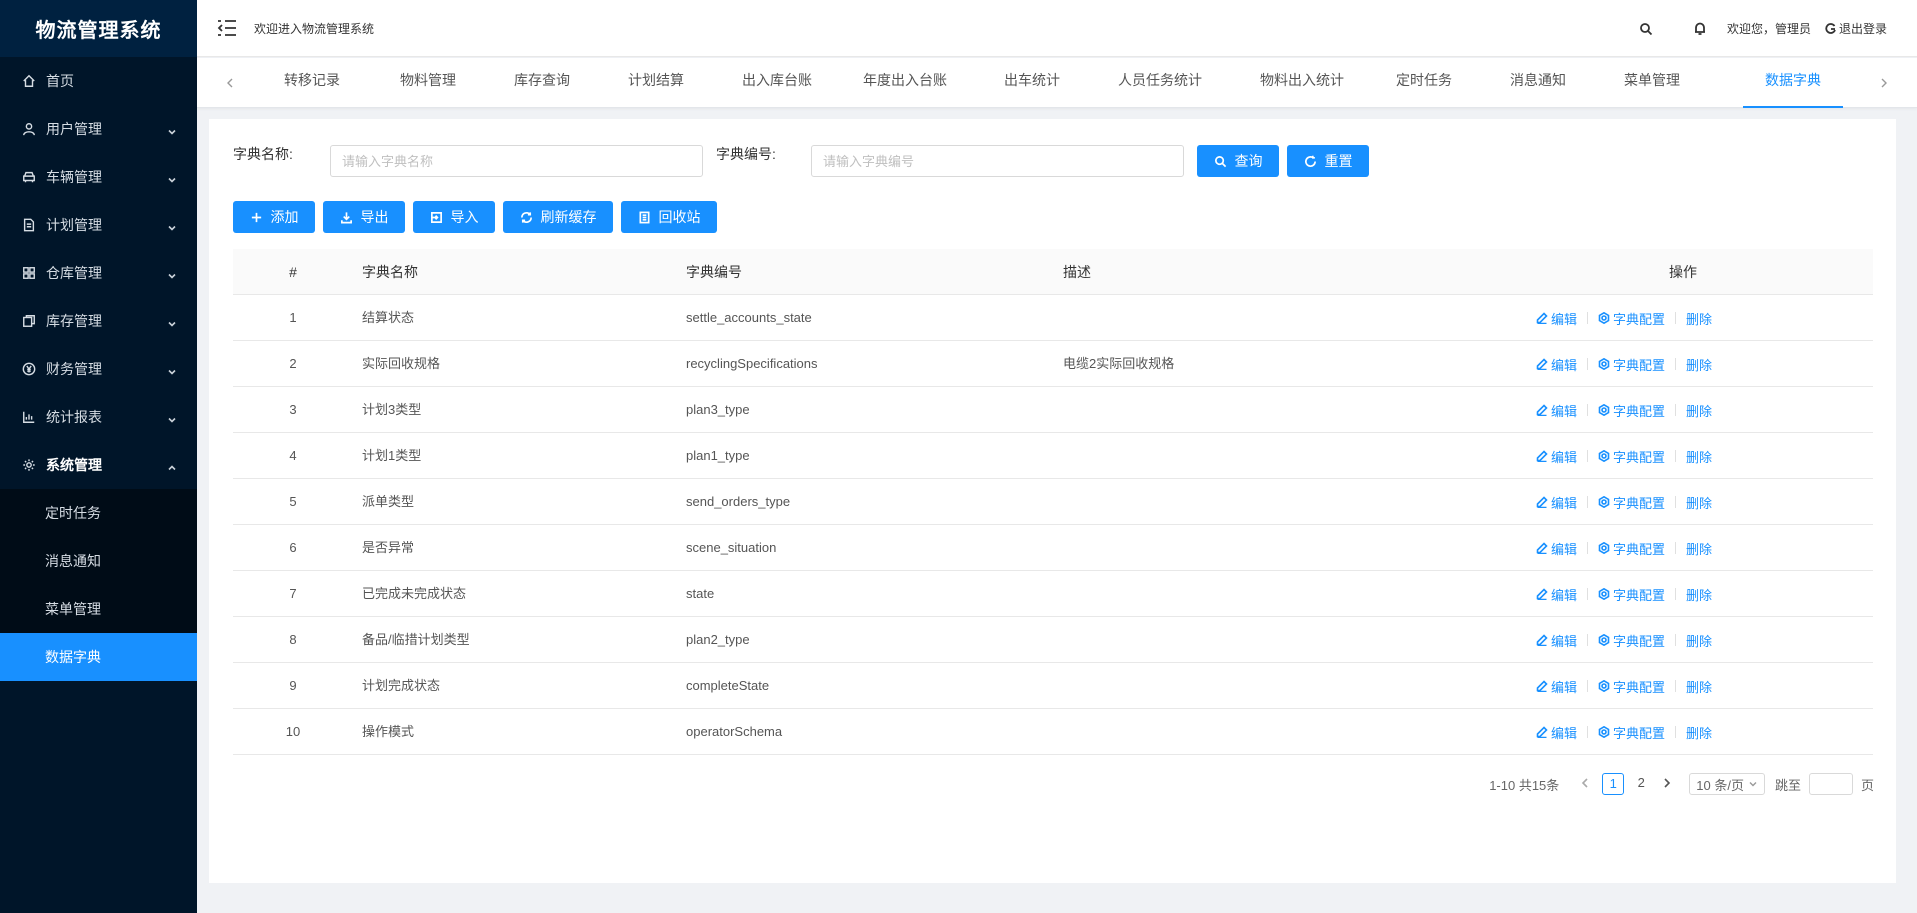  Describe the element at coordinates (1538, 83) in the screenshot. I see `tab-notifications: 消息通知` at that location.